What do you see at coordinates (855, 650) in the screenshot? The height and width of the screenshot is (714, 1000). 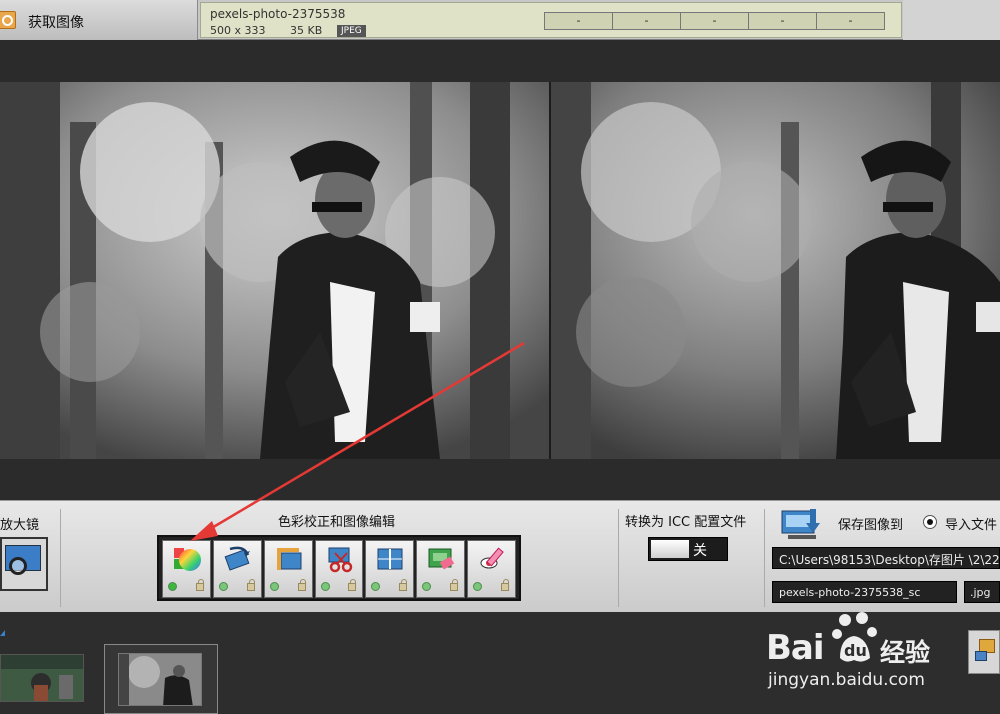 I see `svg-text: du` at bounding box center [855, 650].